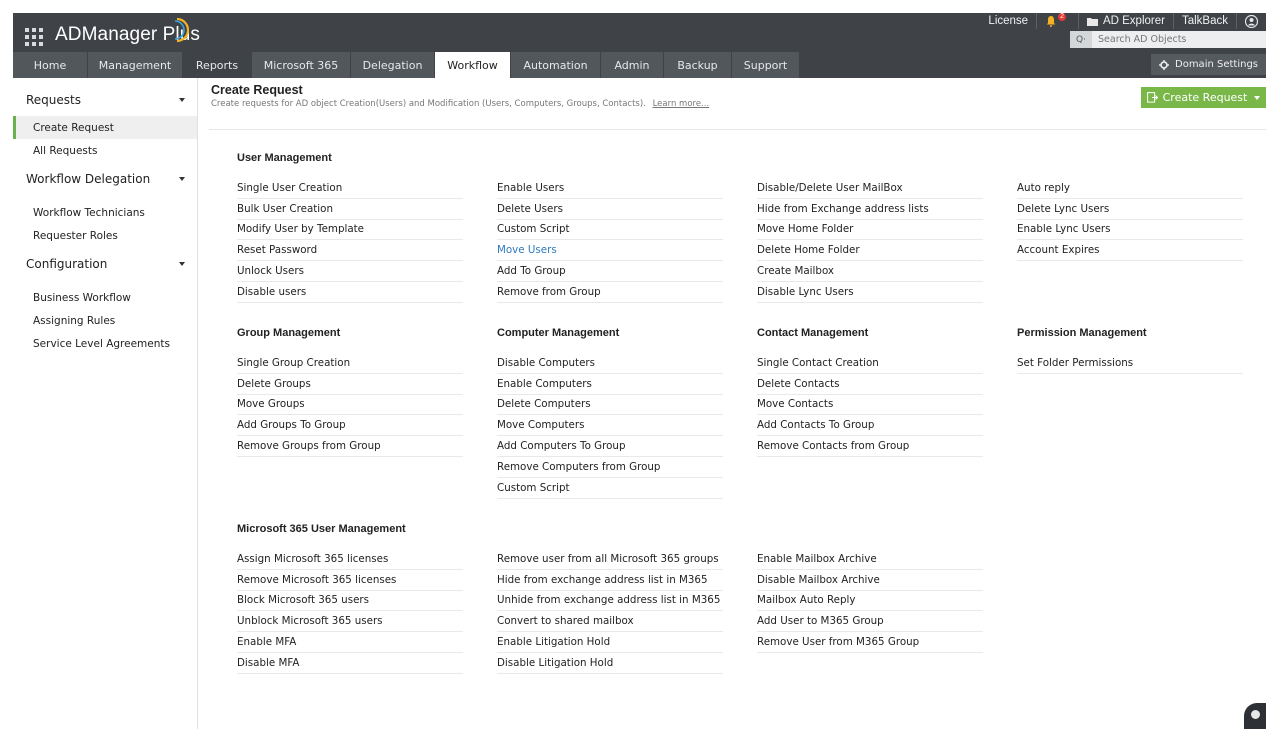 This screenshot has height=729, width=1266. What do you see at coordinates (350, 622) in the screenshot?
I see `action-link: Unblock Microsoft 365 users` at bounding box center [350, 622].